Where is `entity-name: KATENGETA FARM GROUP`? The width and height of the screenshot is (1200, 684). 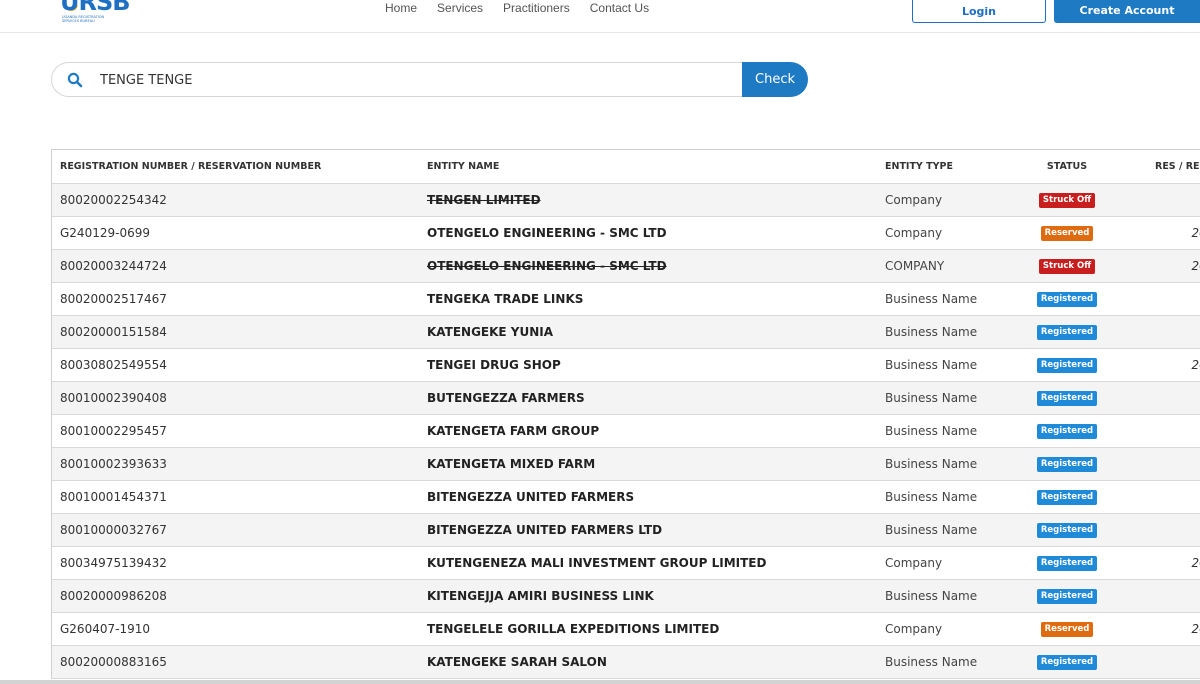
entity-name: KATENGETA FARM GROUP is located at coordinates (513, 431).